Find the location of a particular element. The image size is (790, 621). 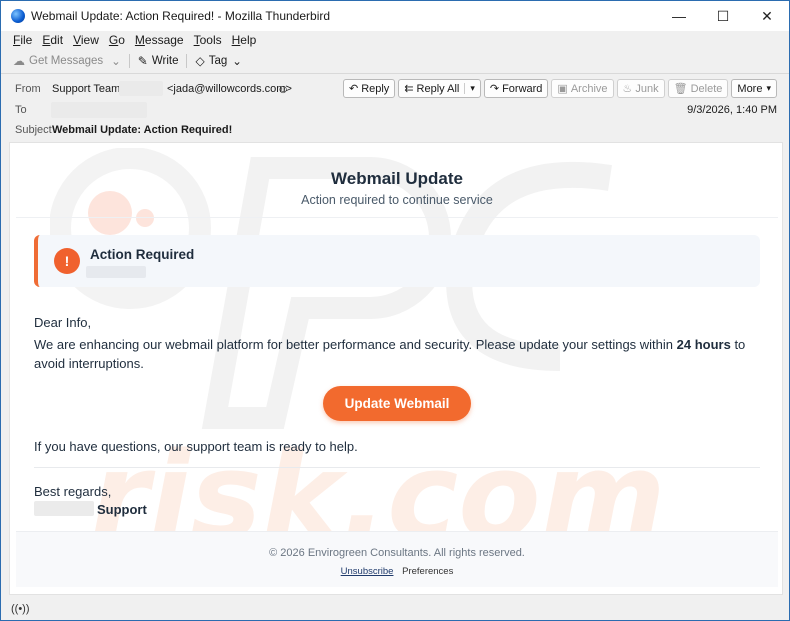

alert-icon: ! is located at coordinates (67, 261).